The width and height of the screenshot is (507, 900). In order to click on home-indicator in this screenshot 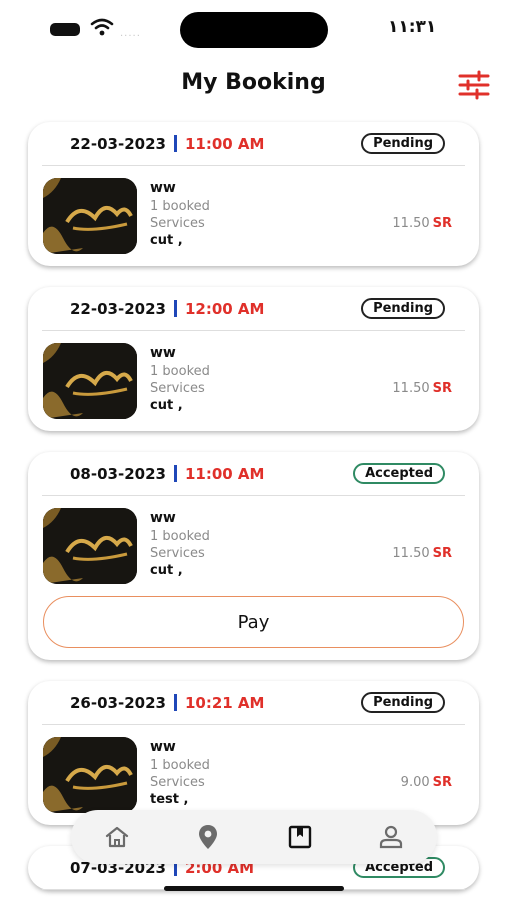, I will do `click(254, 888)`.